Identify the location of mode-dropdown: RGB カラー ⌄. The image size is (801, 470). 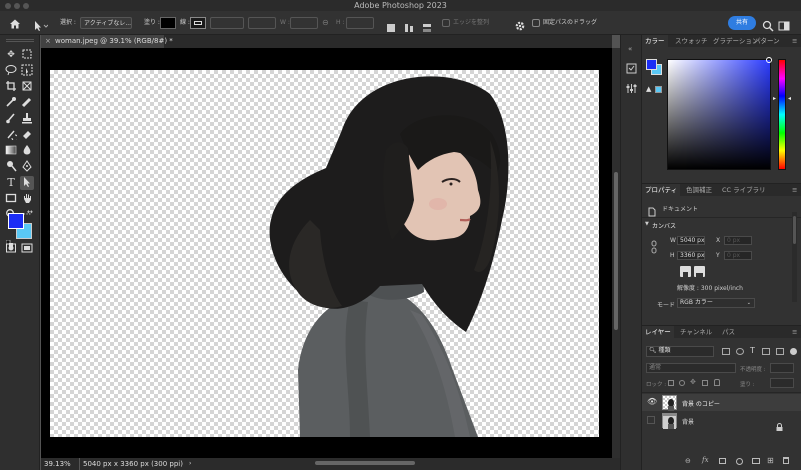
(716, 303).